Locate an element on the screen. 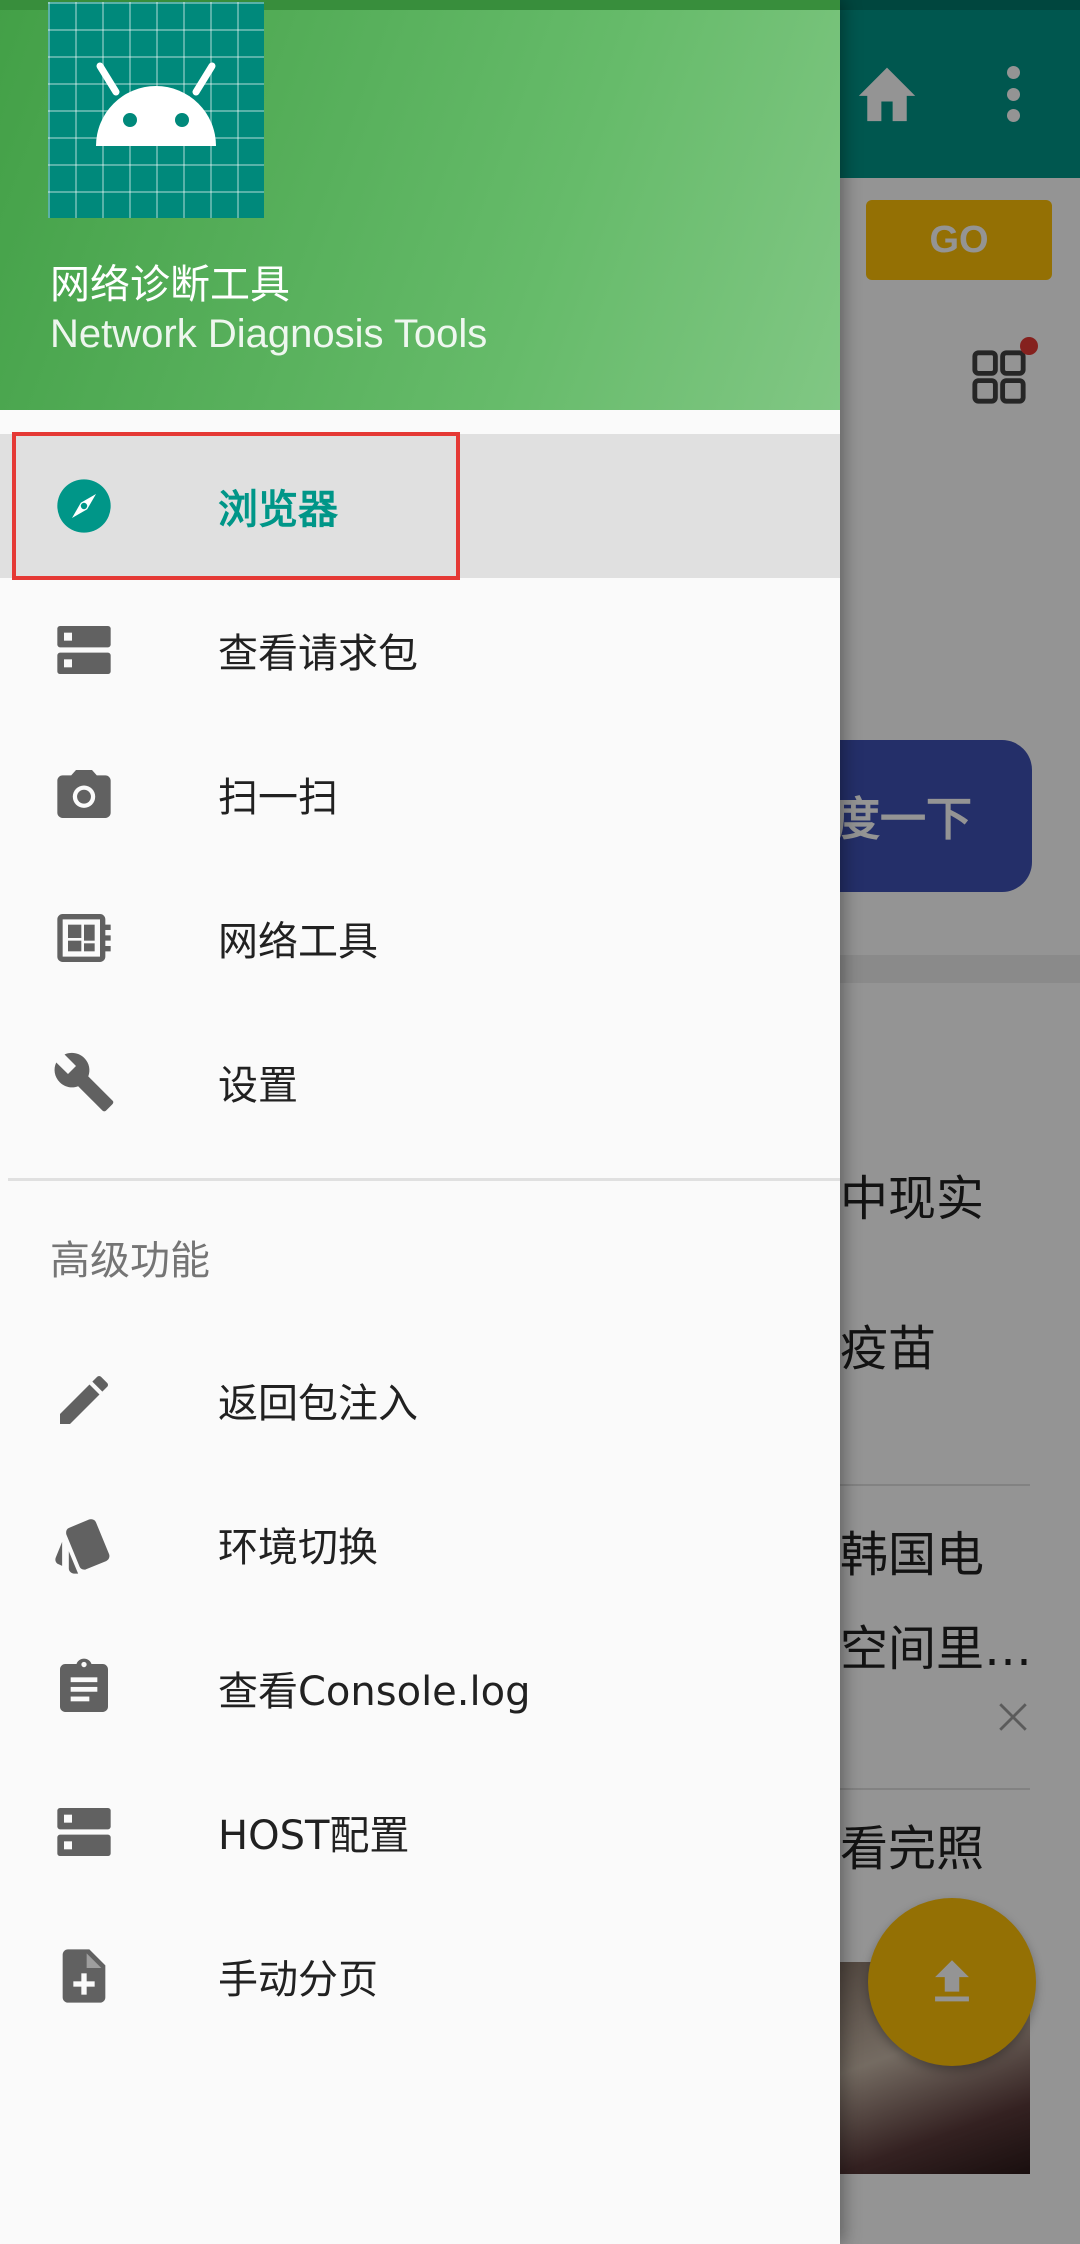 The height and width of the screenshot is (2244, 1080). app-title: 网络诊断工具 is located at coordinates (170, 285).